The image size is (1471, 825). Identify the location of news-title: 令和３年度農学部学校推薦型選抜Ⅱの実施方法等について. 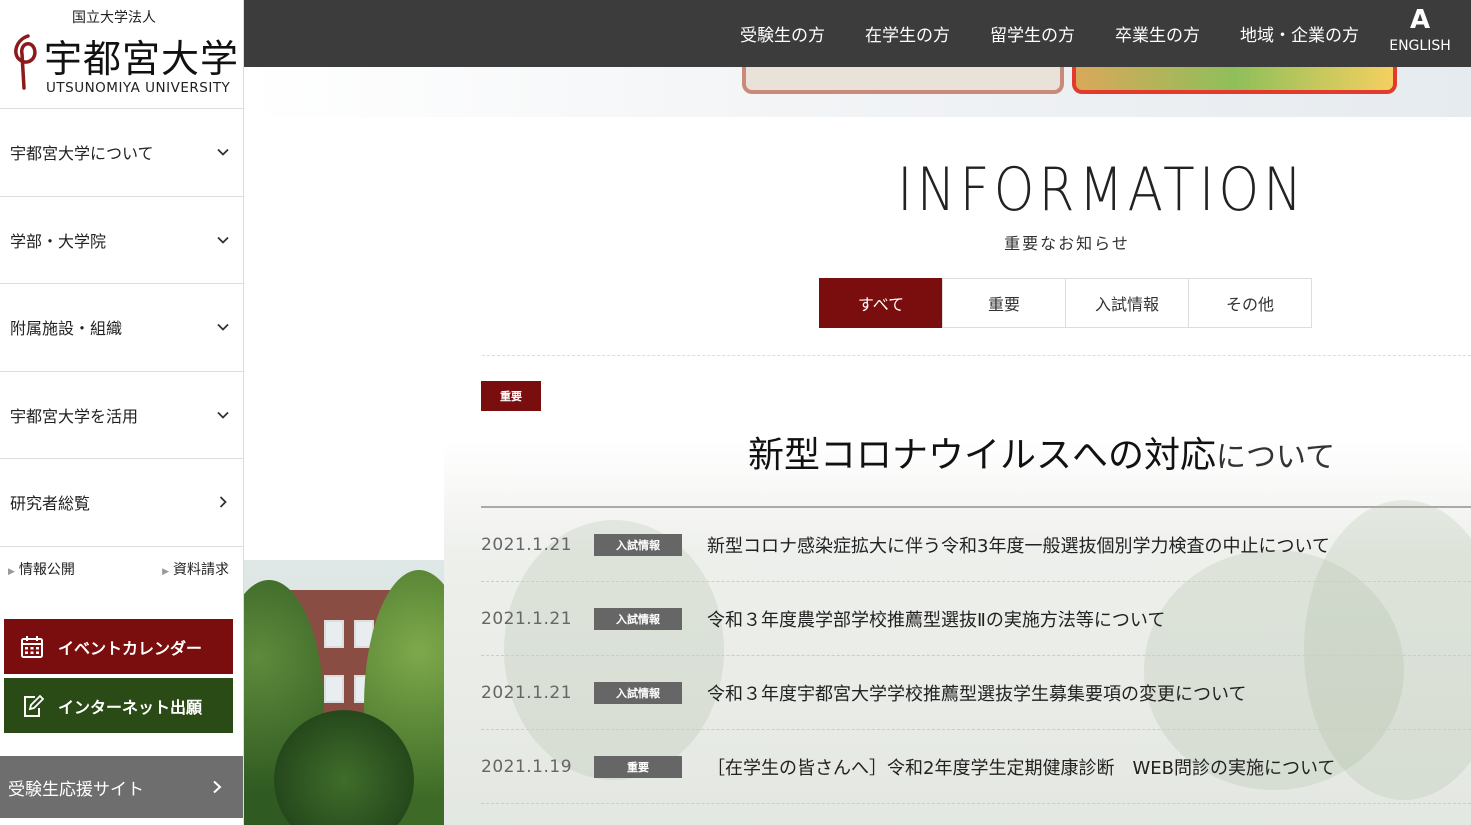
(936, 620).